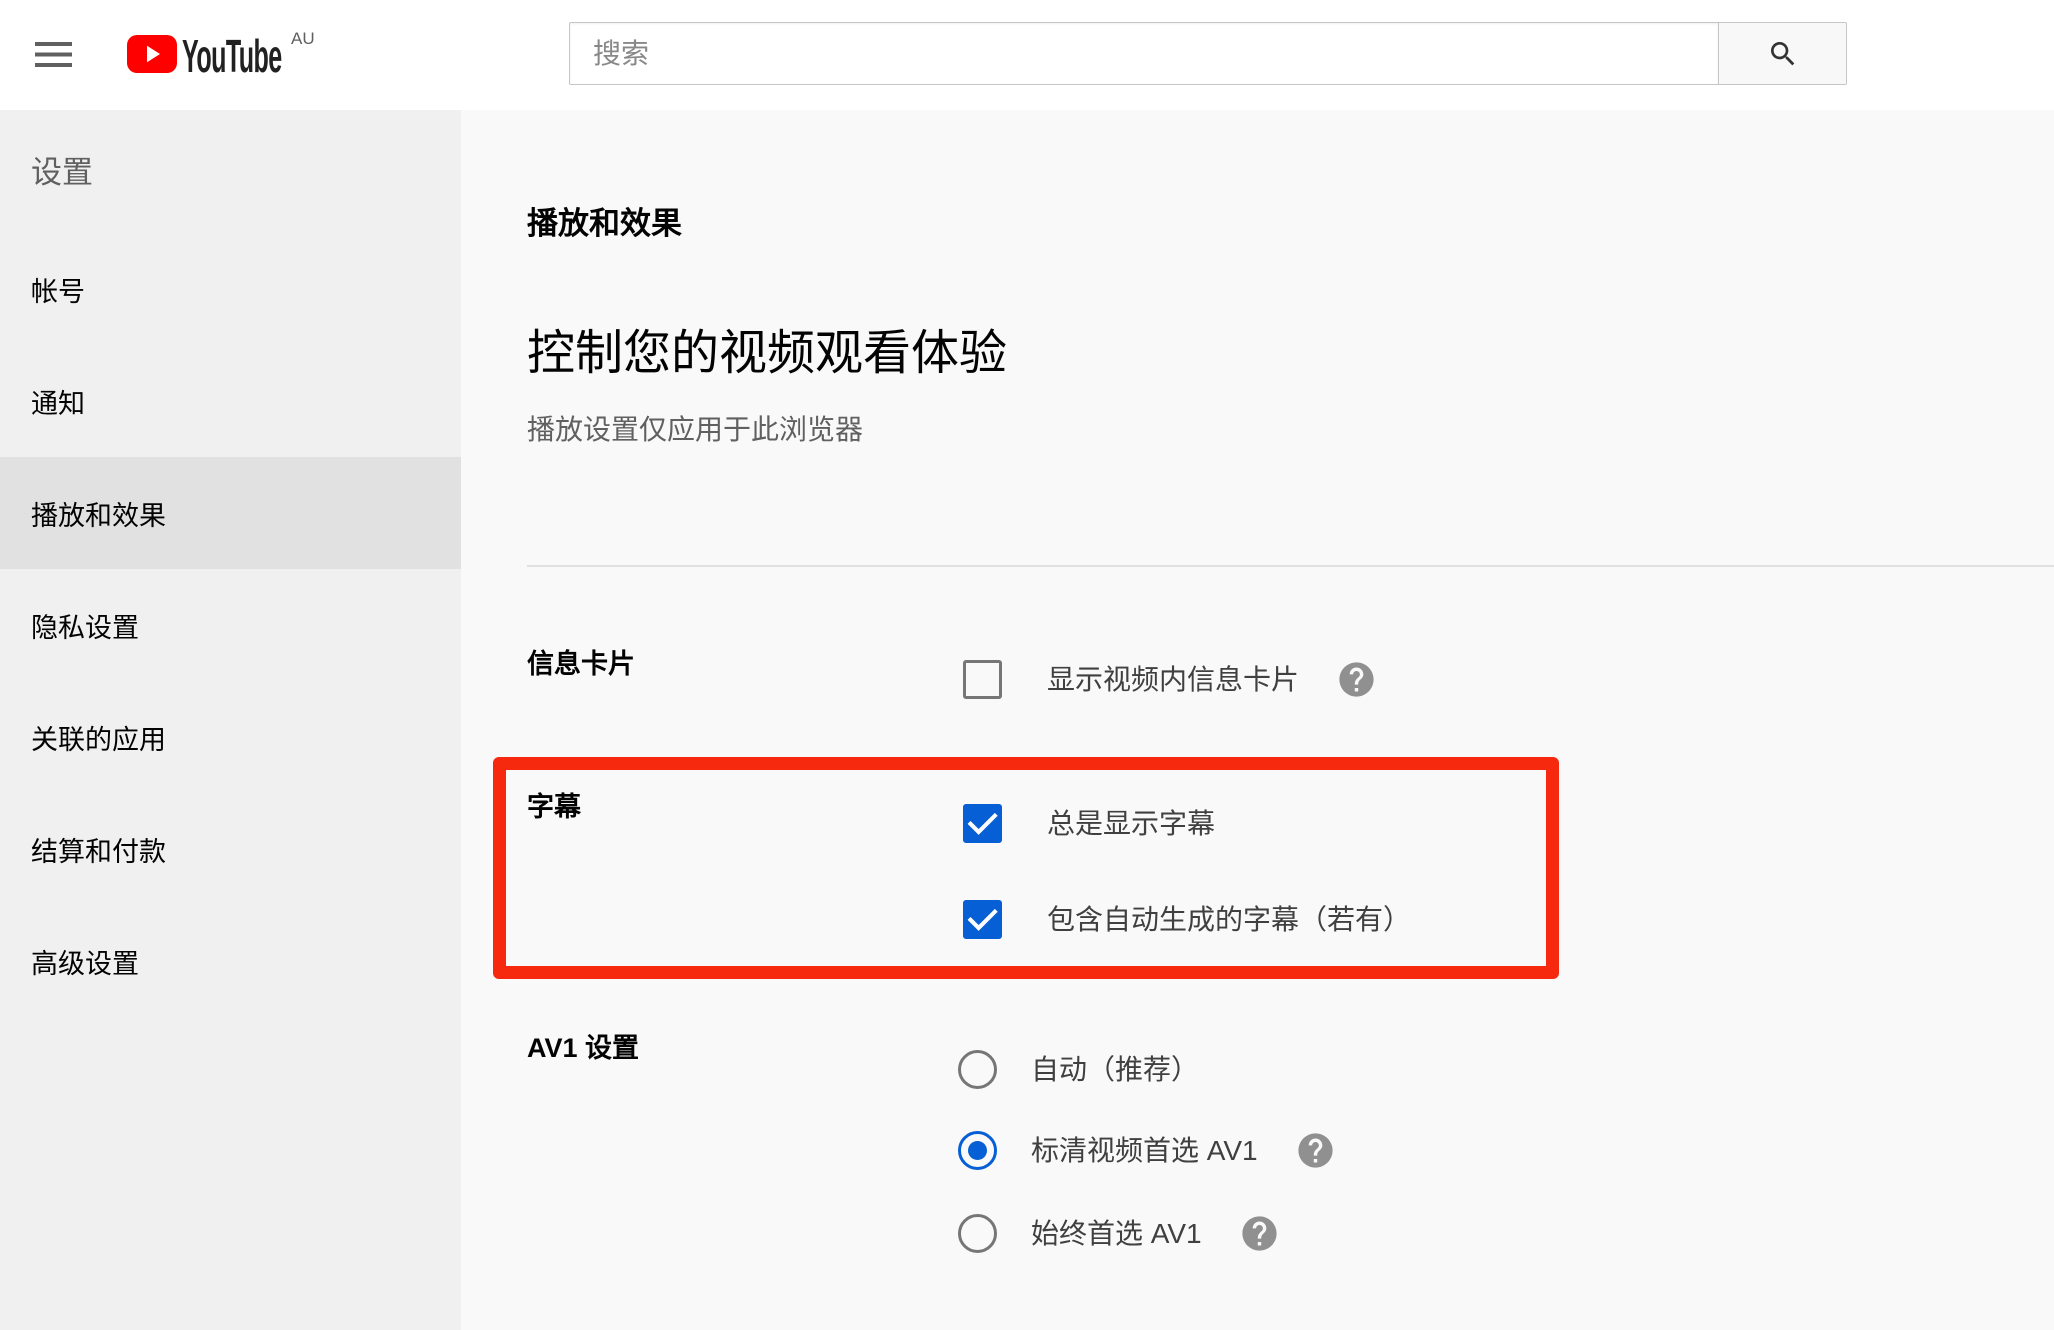  Describe the element at coordinates (1229, 919) in the screenshot. I see `option-label: 包含自动生成的字幕（若有）` at that location.